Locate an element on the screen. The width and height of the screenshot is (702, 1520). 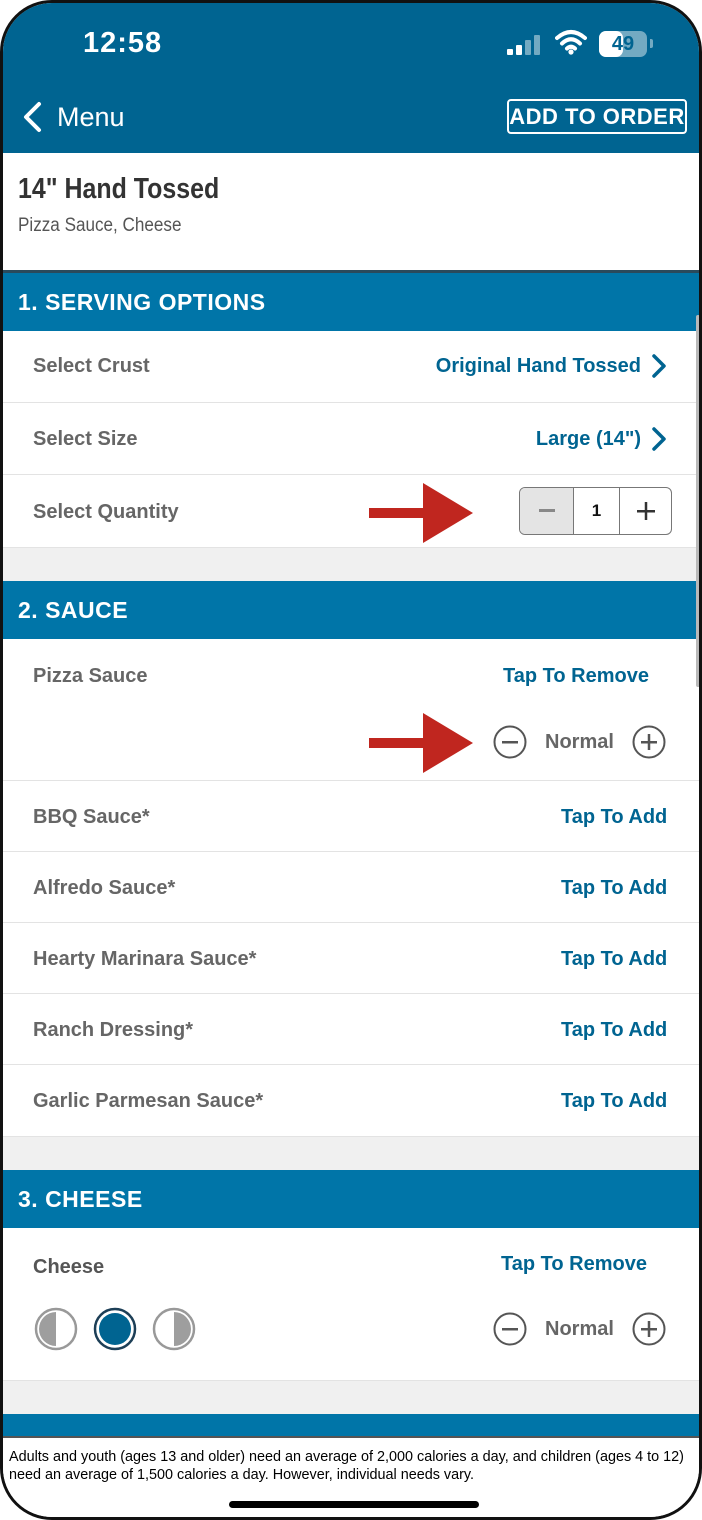
crust-label: Select Crust is located at coordinates (91, 366).